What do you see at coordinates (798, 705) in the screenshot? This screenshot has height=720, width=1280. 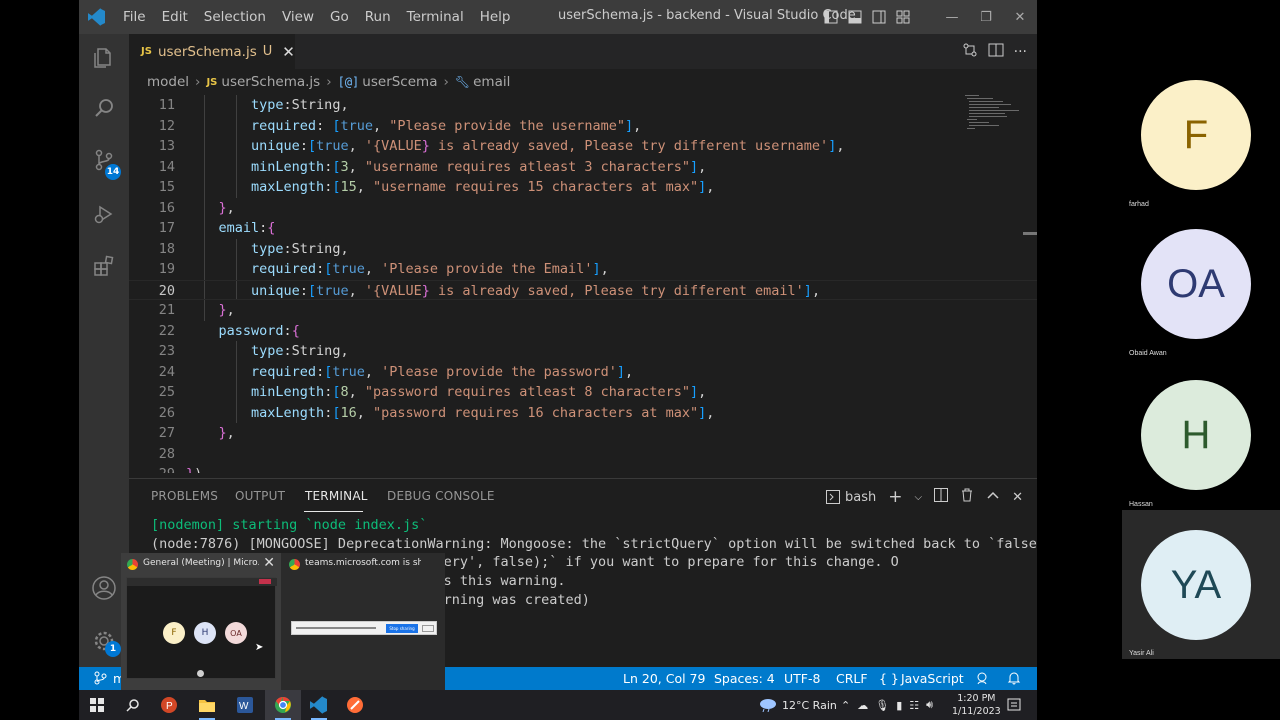 I see `weather-widget: 12°C Rain` at bounding box center [798, 705].